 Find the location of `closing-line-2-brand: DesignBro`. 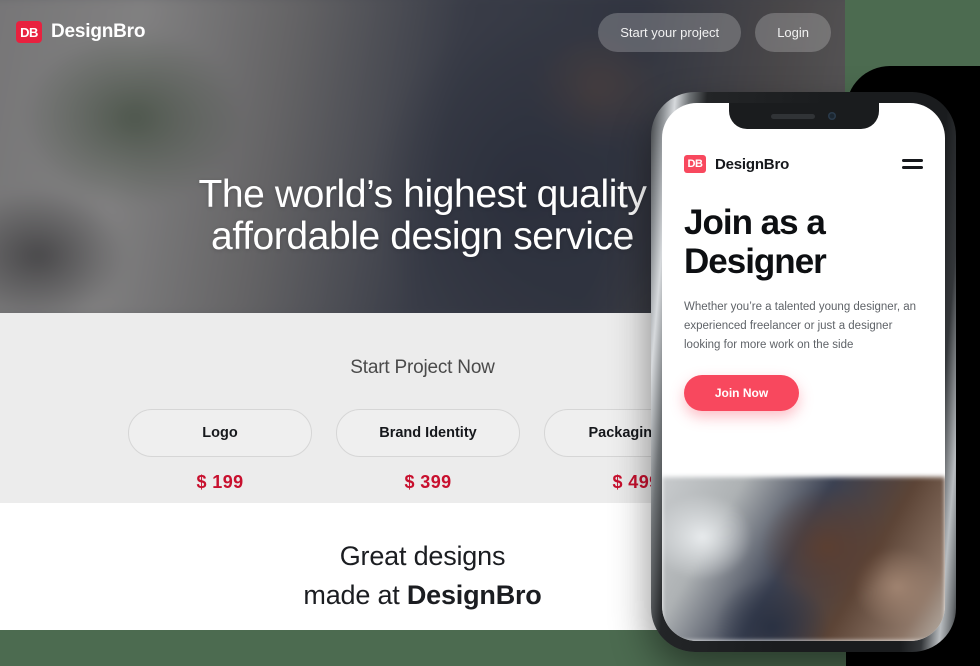

closing-line-2-brand: DesignBro is located at coordinates (474, 595).